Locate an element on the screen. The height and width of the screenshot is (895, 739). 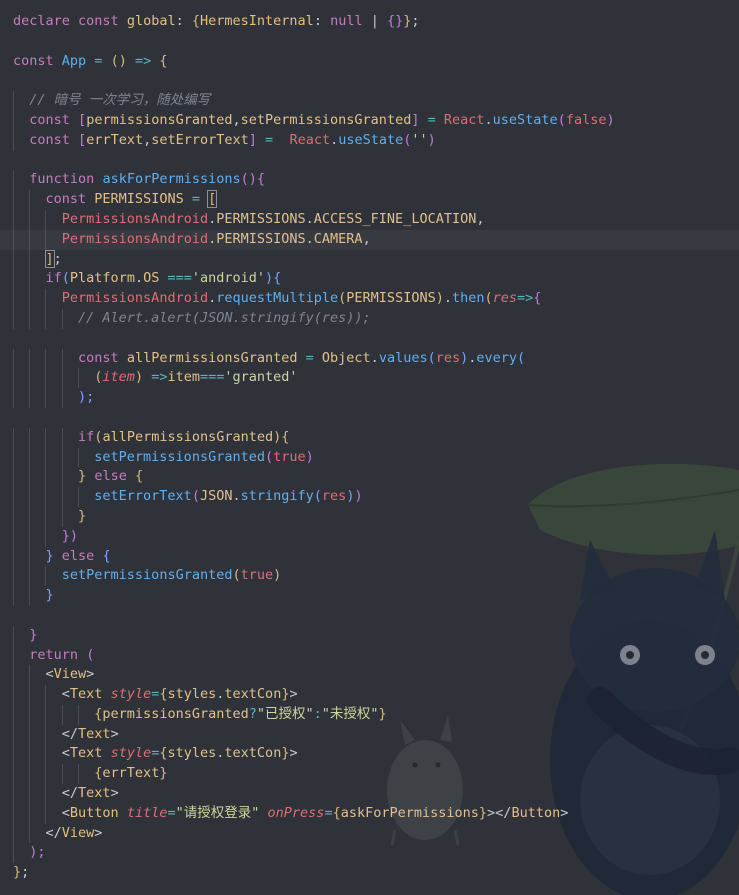
code-line: // 暗号 一次学习，随处编写 is located at coordinates (376, 101).